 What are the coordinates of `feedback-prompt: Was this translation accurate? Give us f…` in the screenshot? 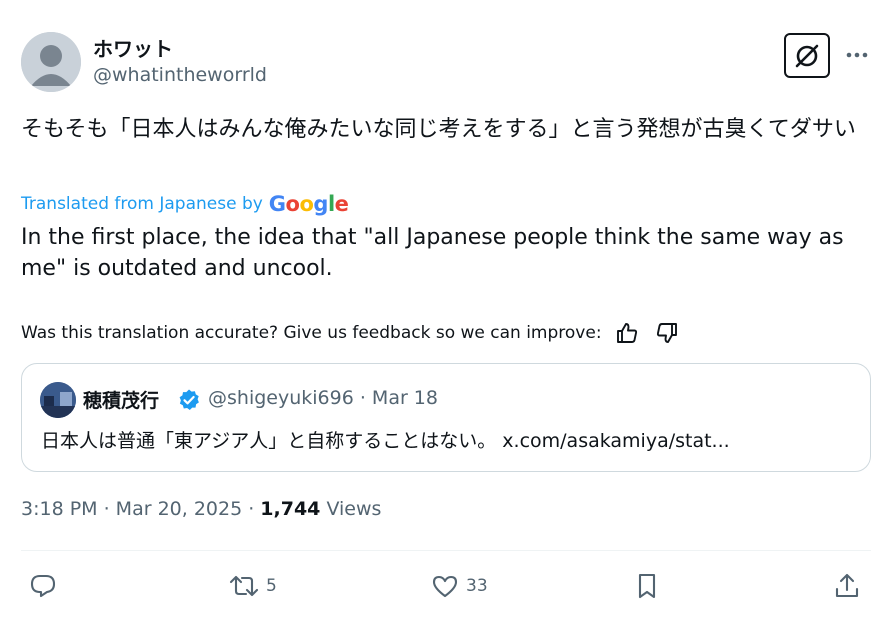 It's located at (311, 333).